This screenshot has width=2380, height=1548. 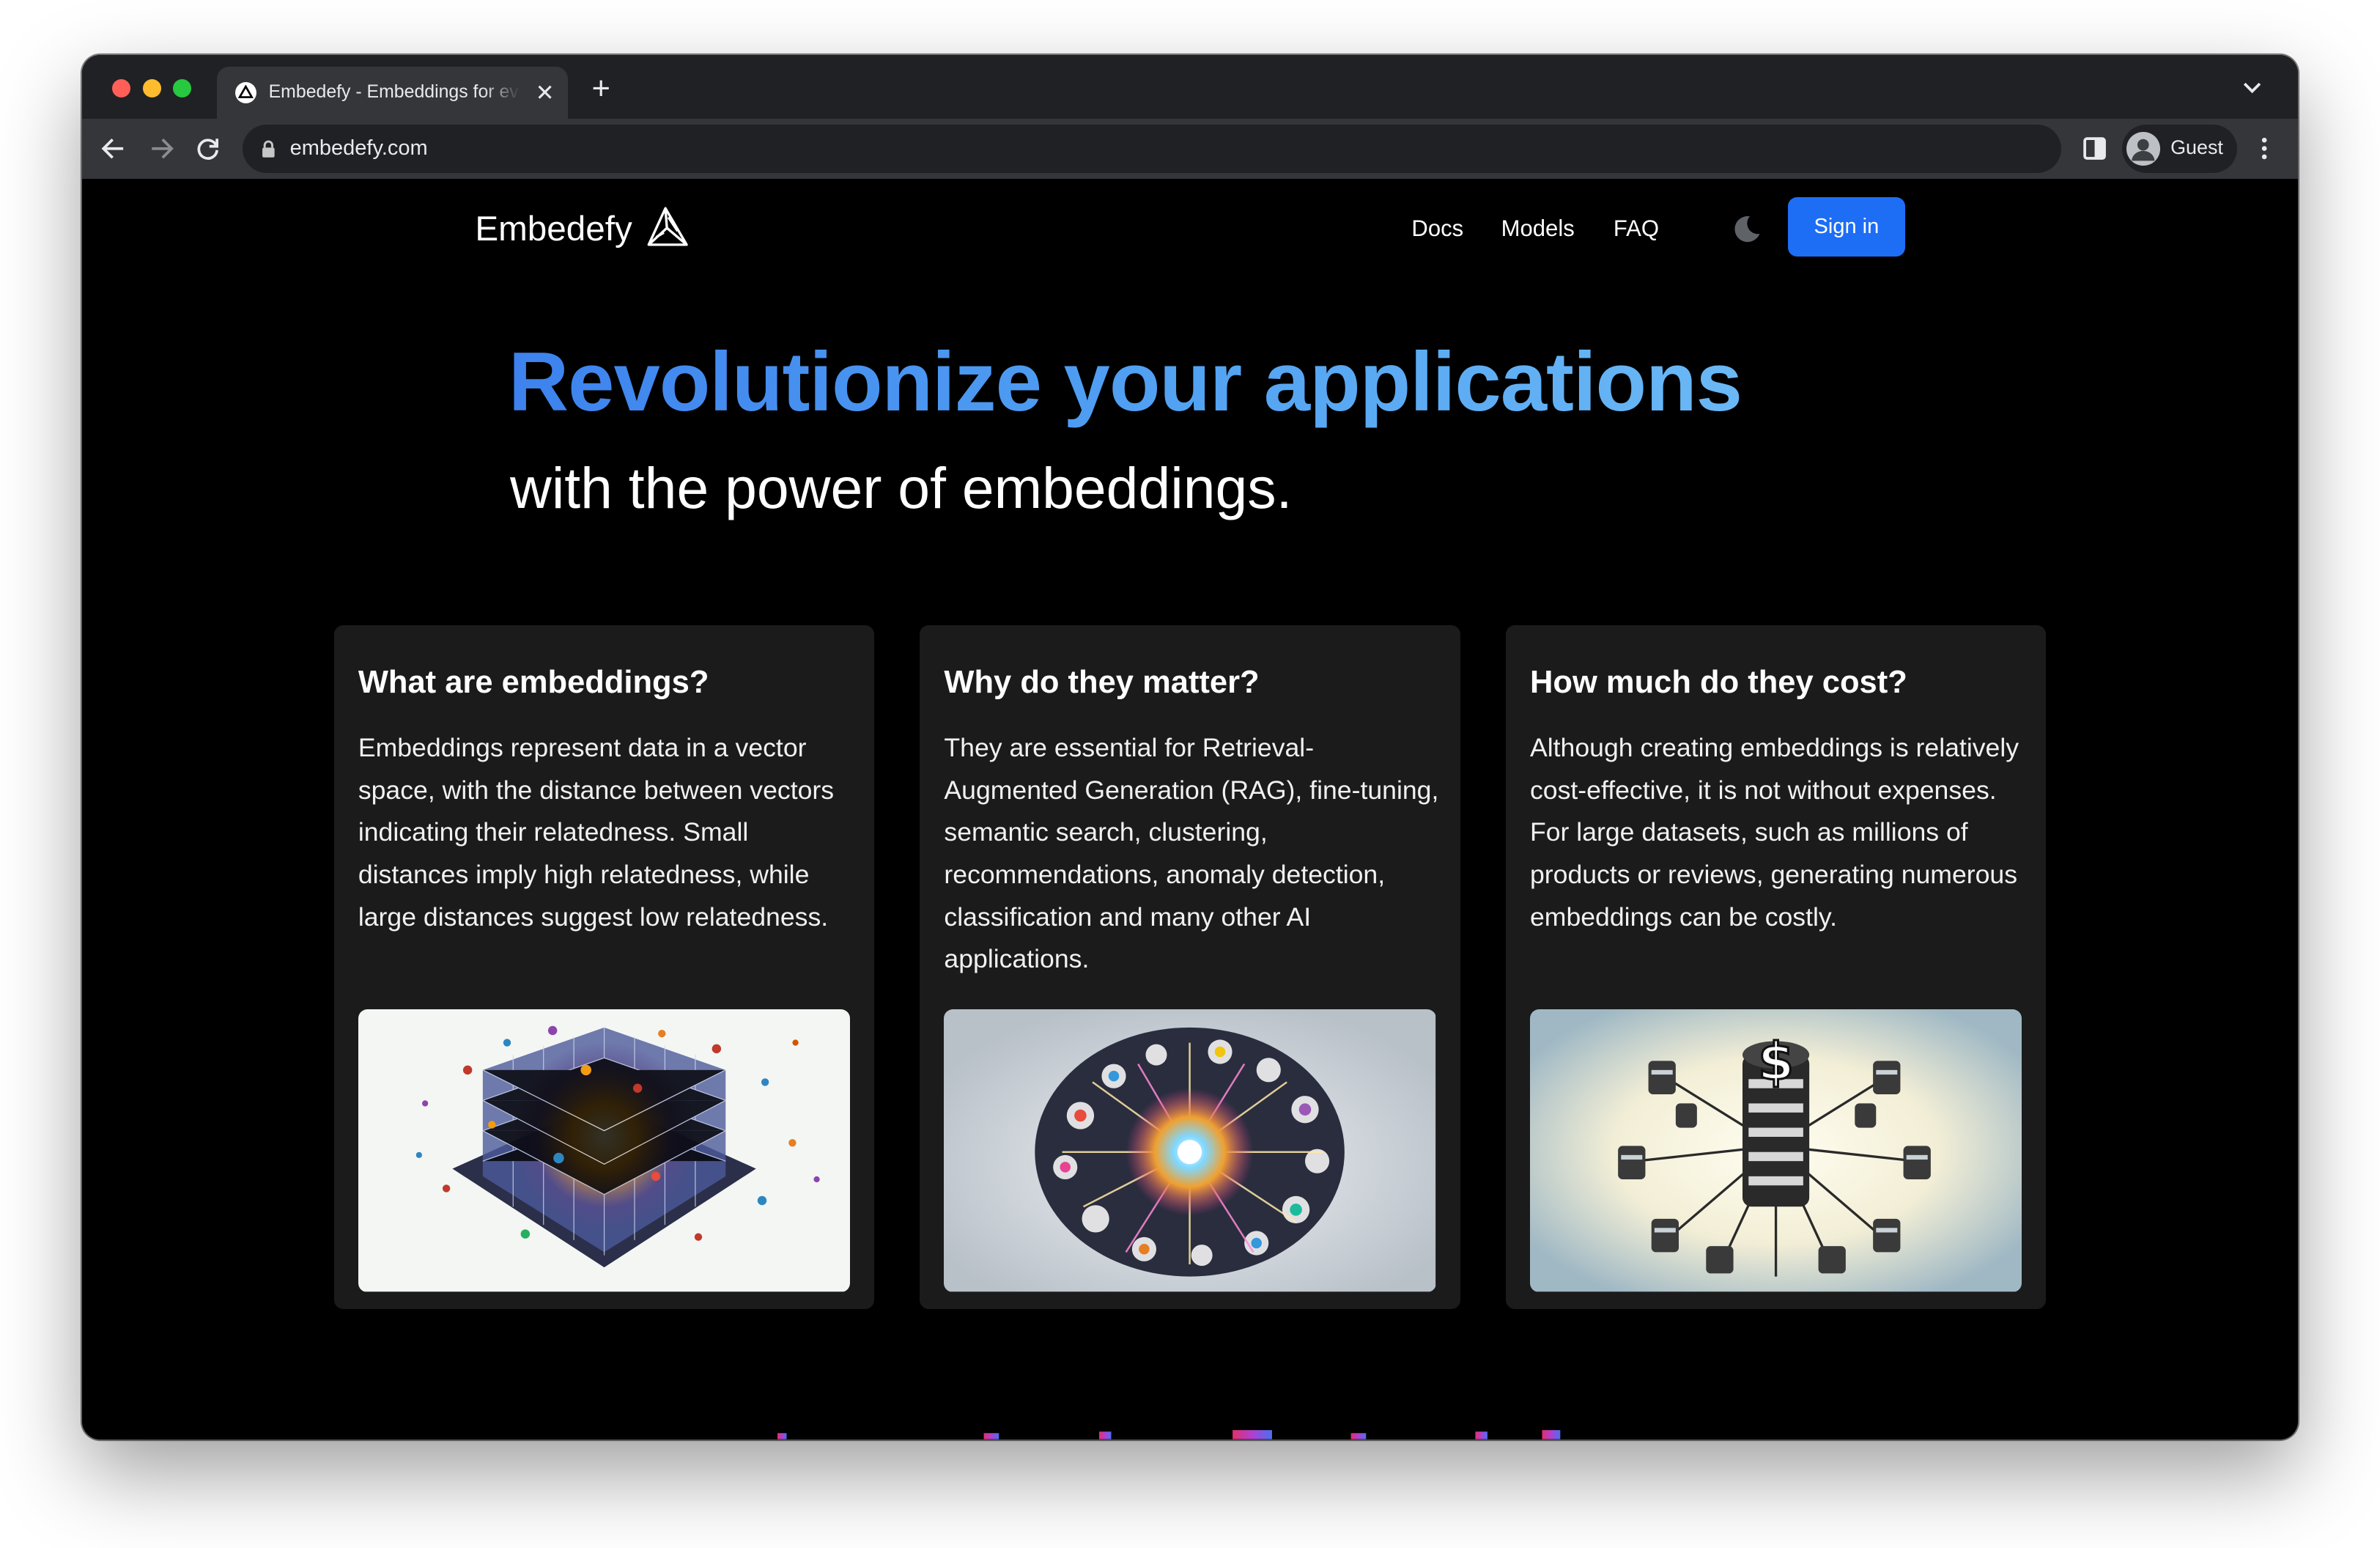 What do you see at coordinates (901, 488) in the screenshot?
I see `hero-subtitle: with the power of embeddings.` at bounding box center [901, 488].